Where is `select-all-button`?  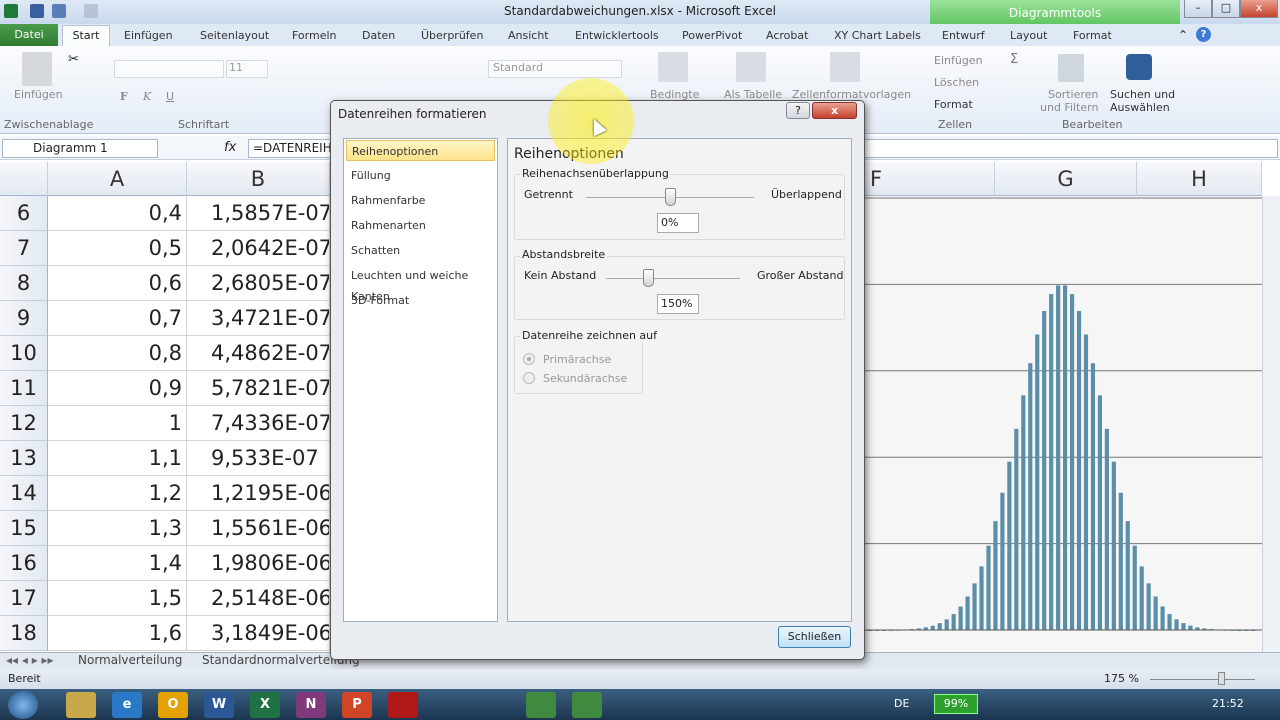
select-all-button is located at coordinates (24, 179).